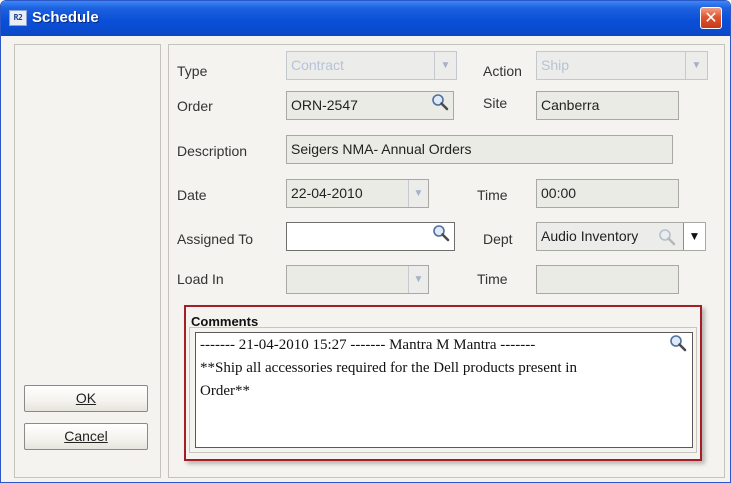 The width and height of the screenshot is (731, 483). Describe the element at coordinates (192, 71) in the screenshot. I see `type-label: Type` at that location.